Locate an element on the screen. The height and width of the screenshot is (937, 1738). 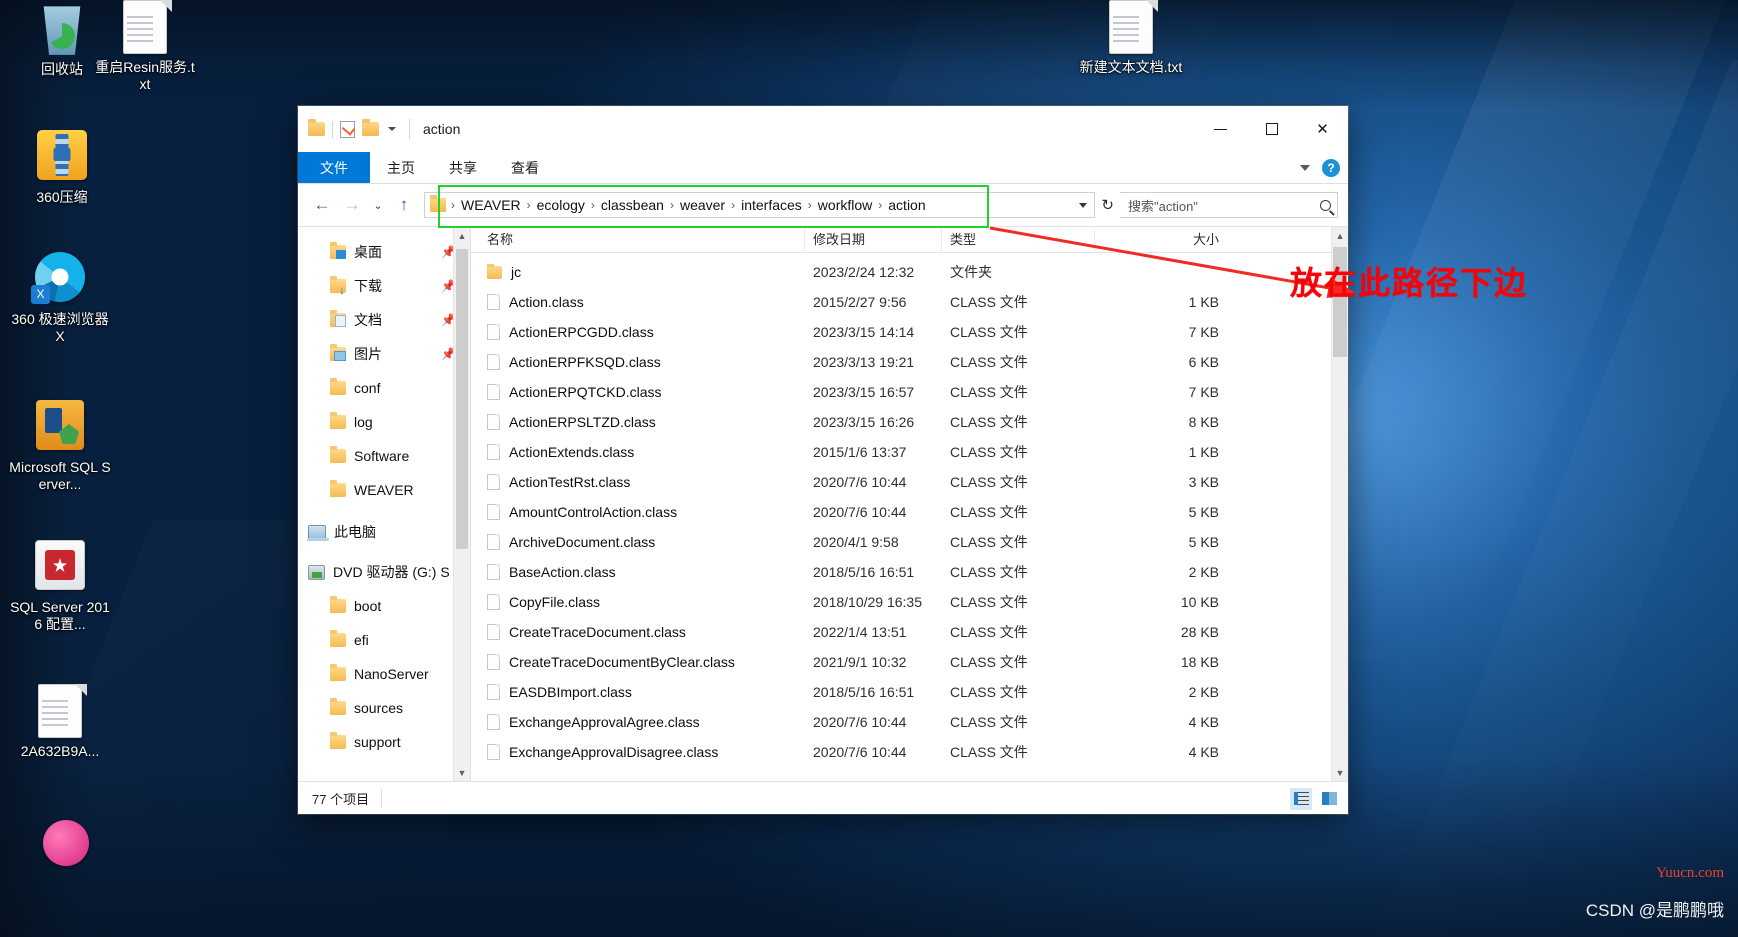
column-header-date: 修改日期 is located at coordinates (873, 239).